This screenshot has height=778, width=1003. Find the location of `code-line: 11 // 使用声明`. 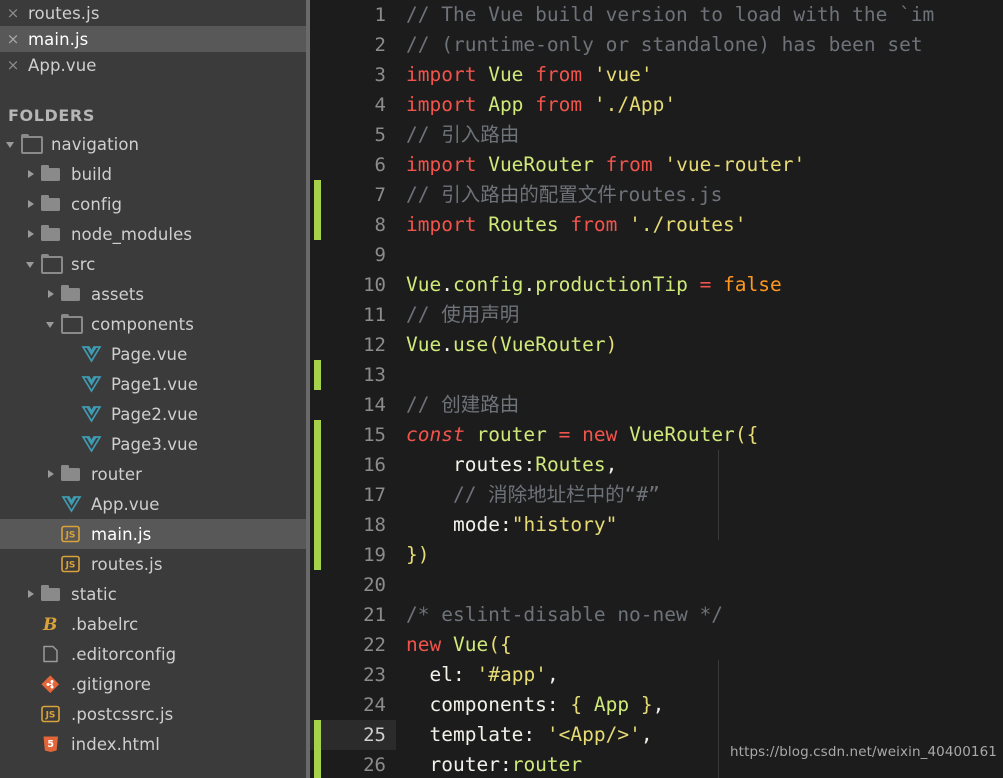

code-line: 11 // 使用声明 is located at coordinates (656, 315).